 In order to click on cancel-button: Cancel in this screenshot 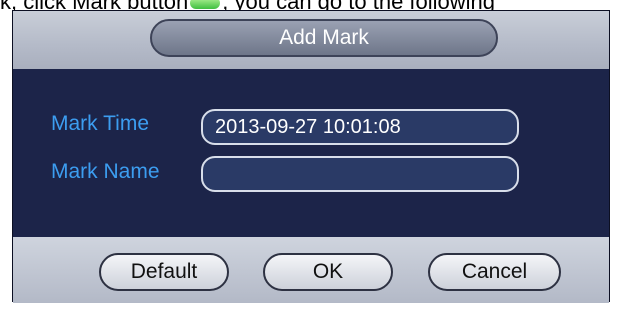, I will do `click(494, 272)`.